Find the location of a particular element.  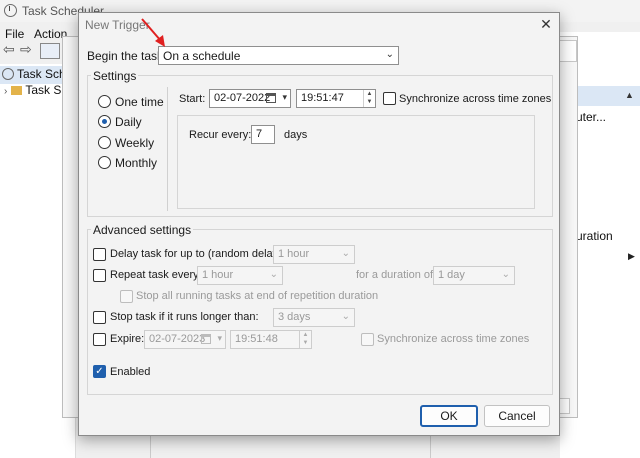

expire-label: Expire: is located at coordinates (127, 339).